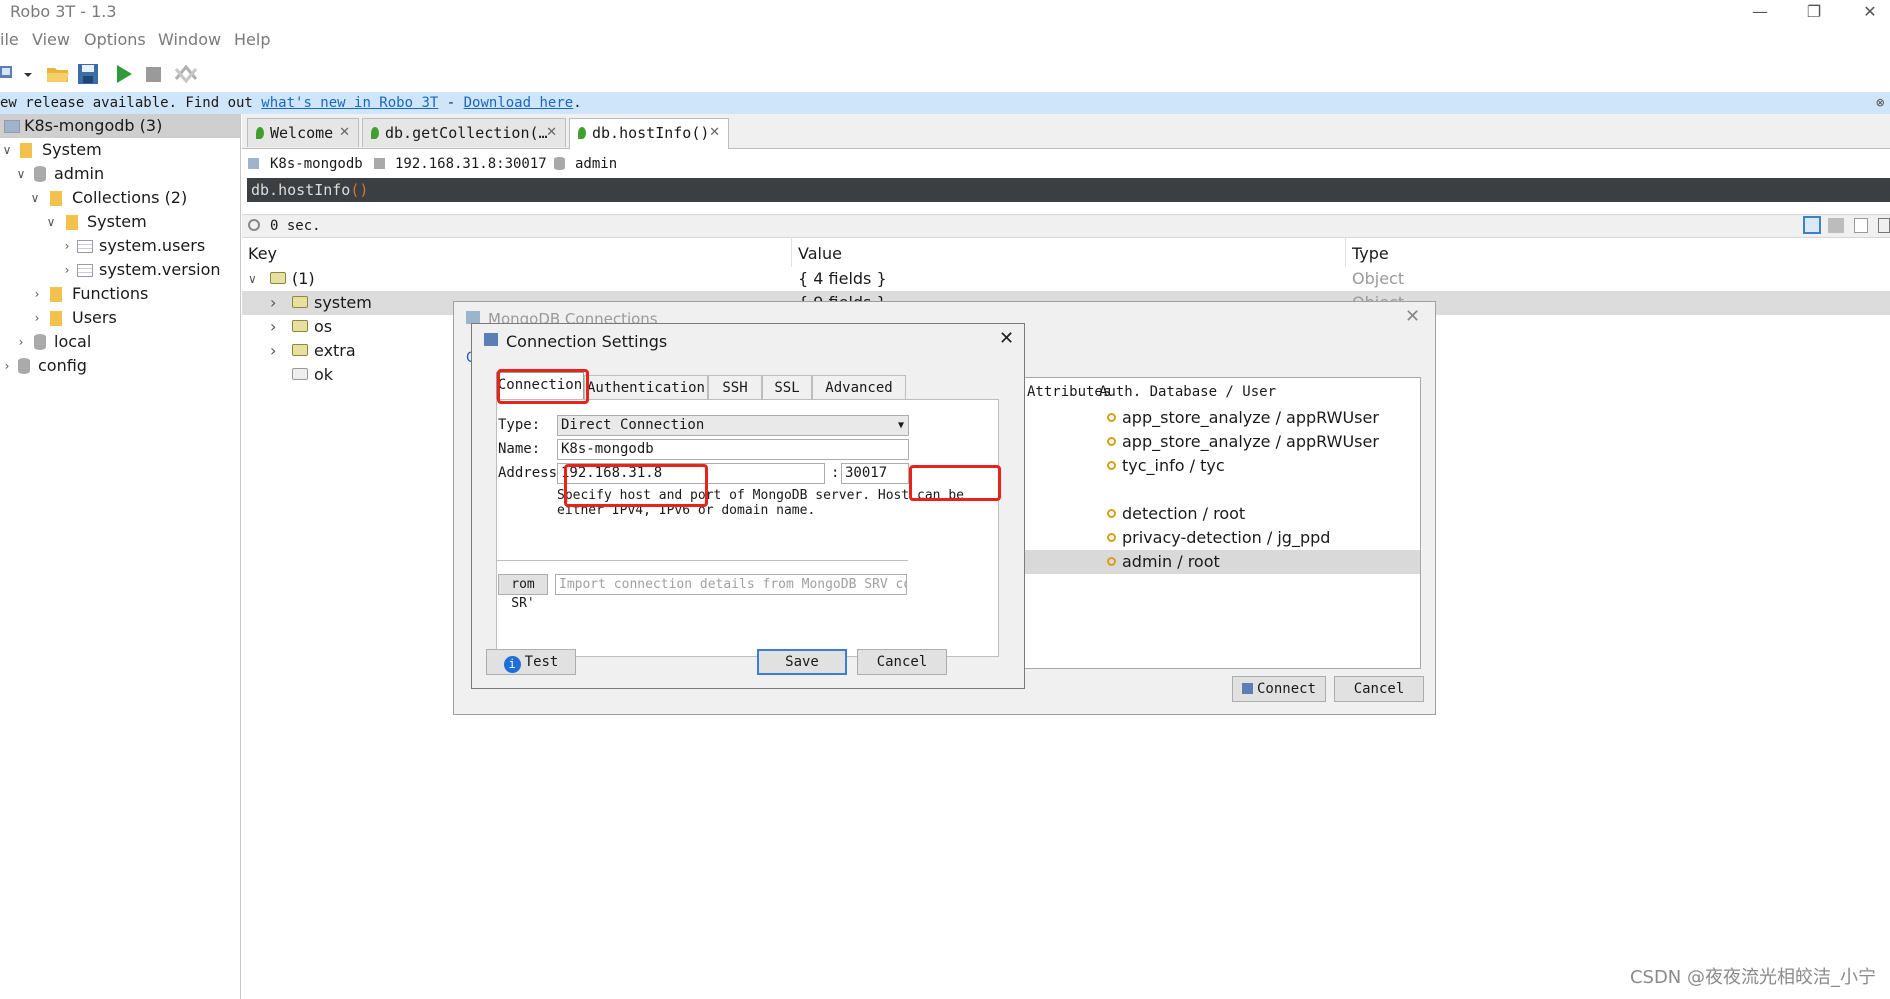 The width and height of the screenshot is (1890, 999). I want to click on connect-button: Connect, so click(1279, 689).